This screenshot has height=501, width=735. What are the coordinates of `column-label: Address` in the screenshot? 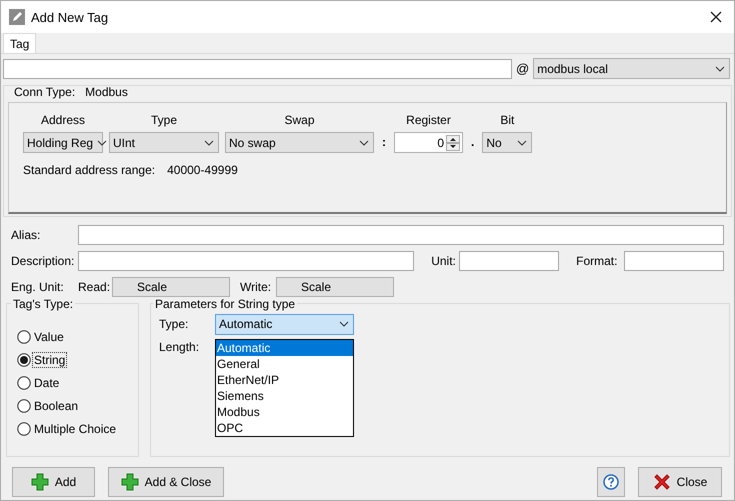 It's located at (63, 120).